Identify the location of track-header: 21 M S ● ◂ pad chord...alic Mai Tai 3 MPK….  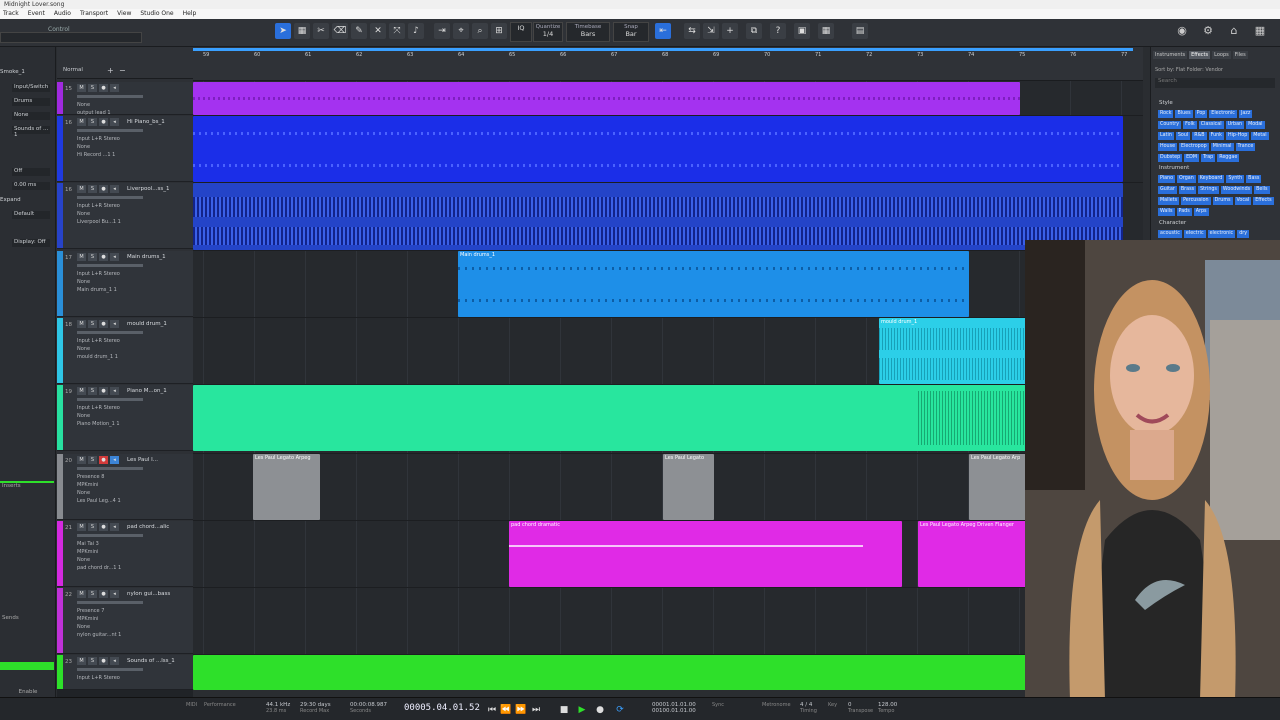
(125, 554).